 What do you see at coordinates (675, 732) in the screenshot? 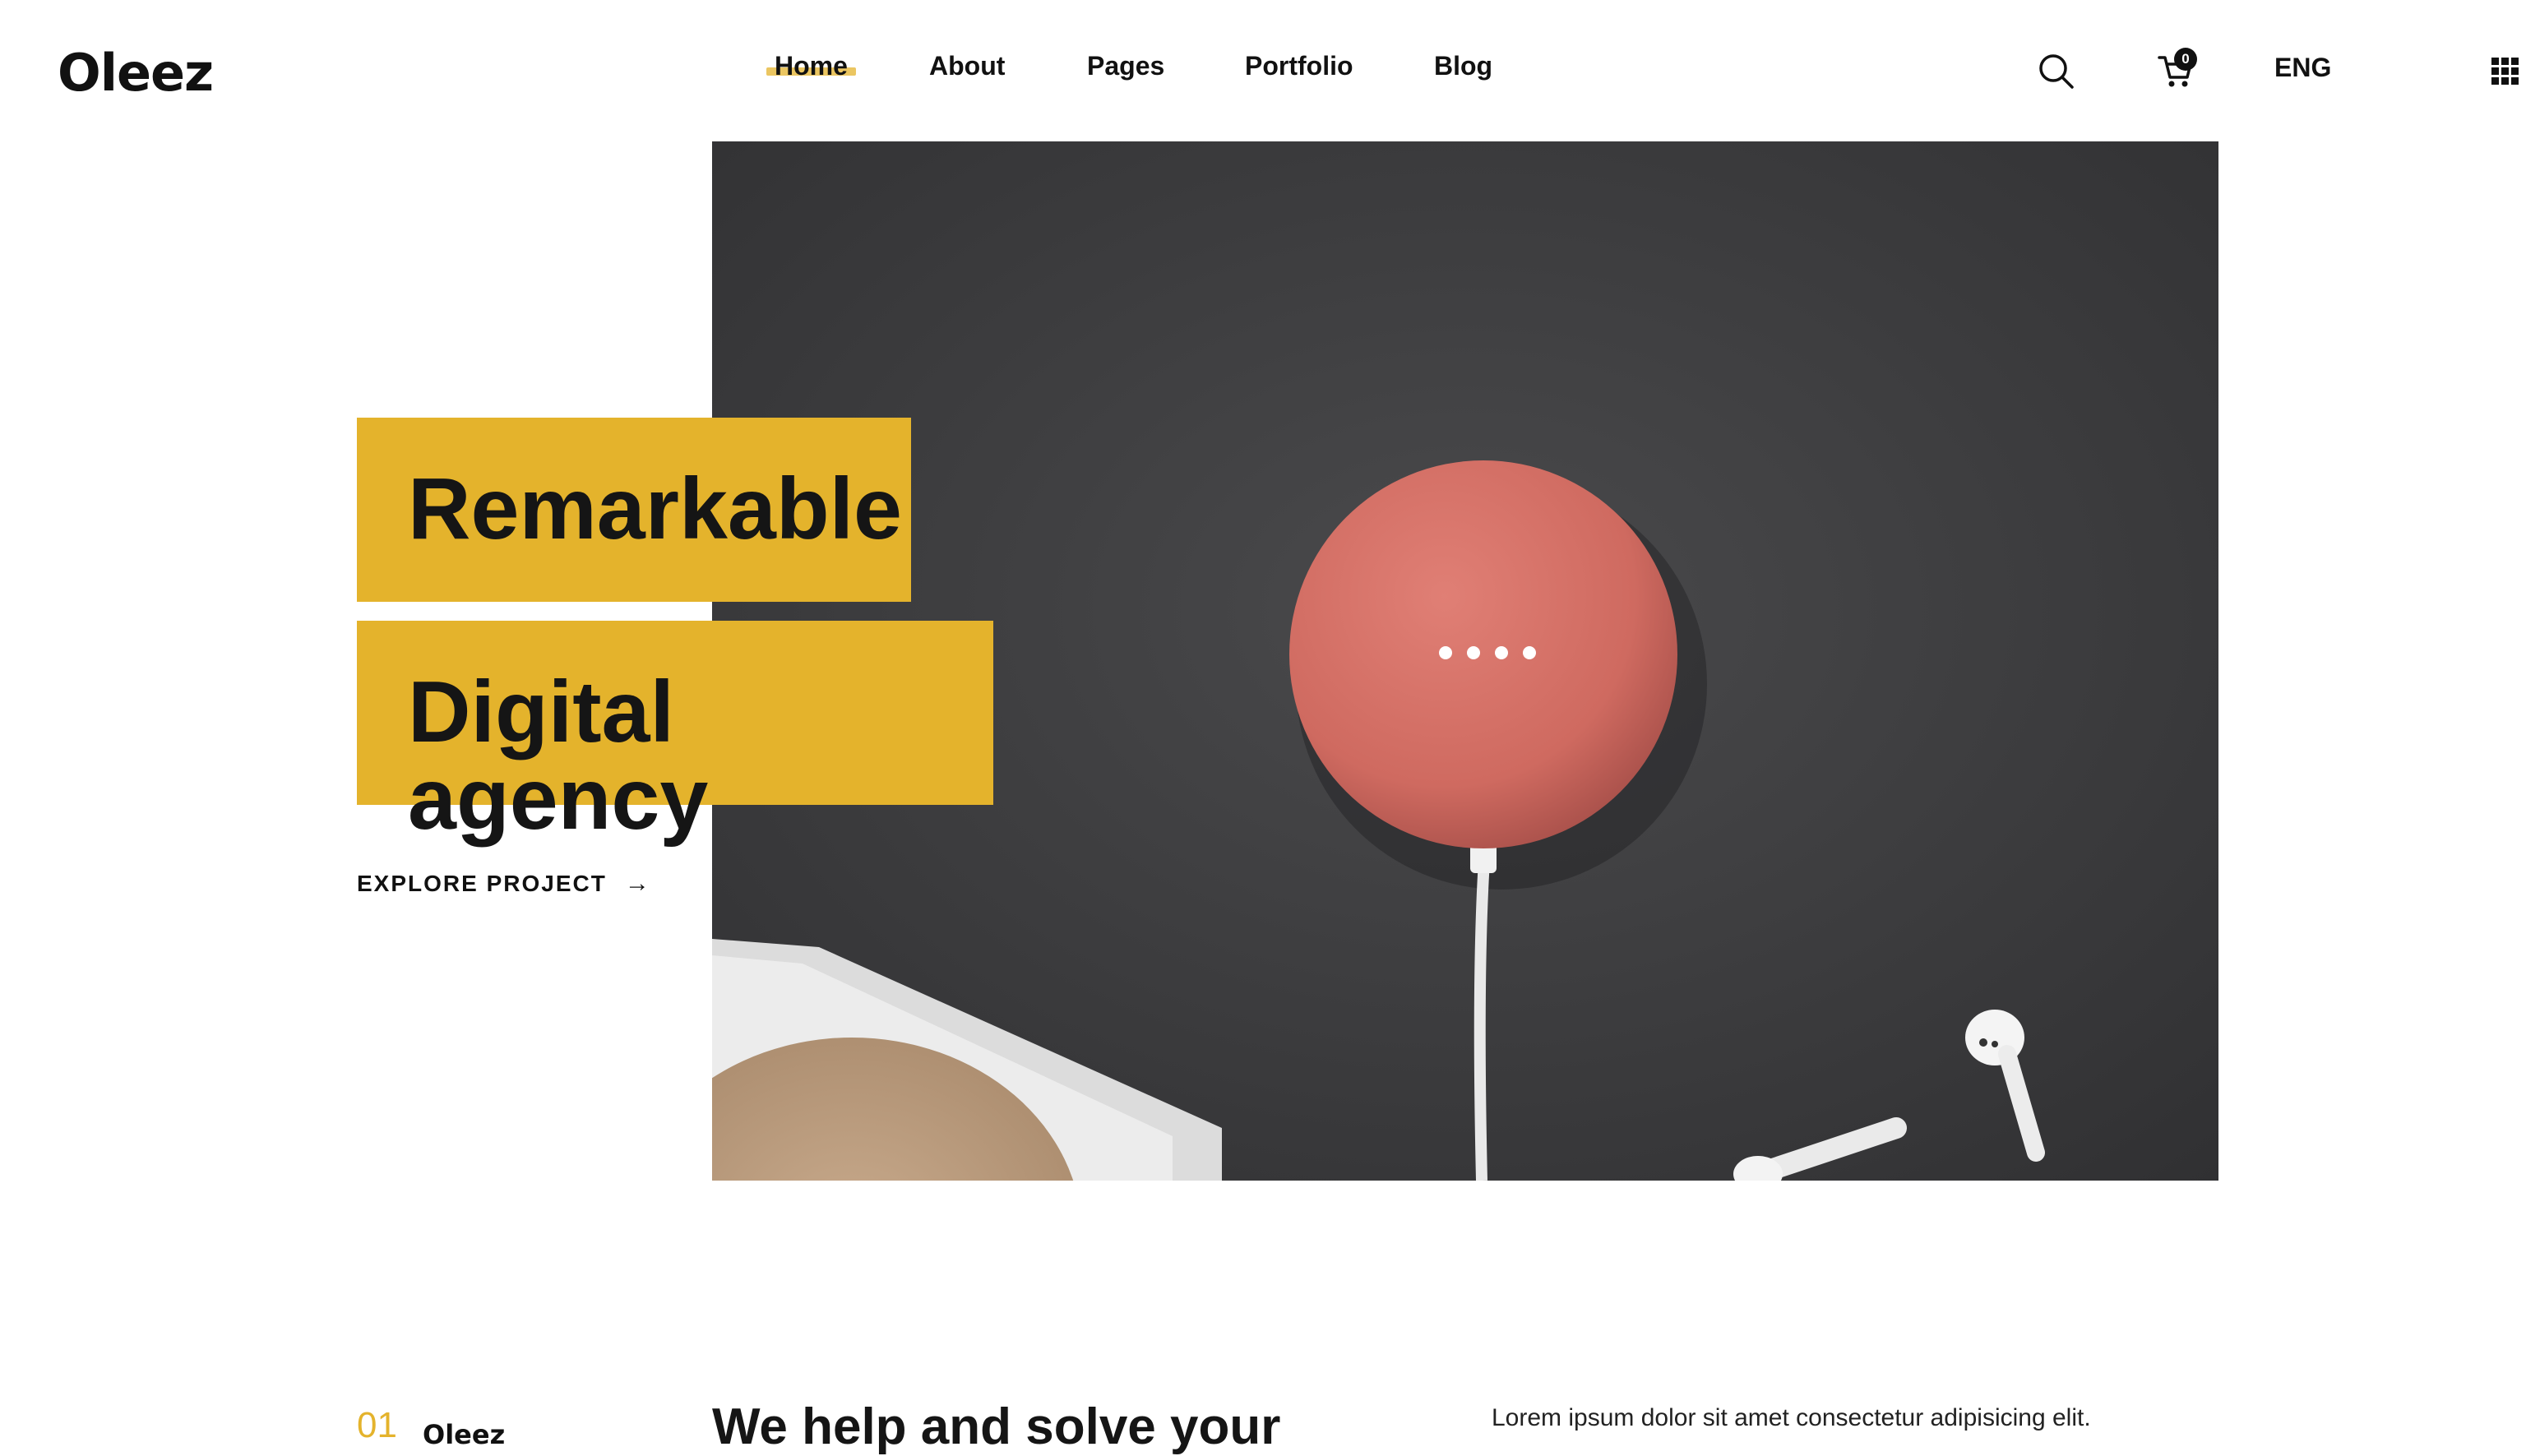
I see `hero-title-line2: Digital agency` at bounding box center [675, 732].